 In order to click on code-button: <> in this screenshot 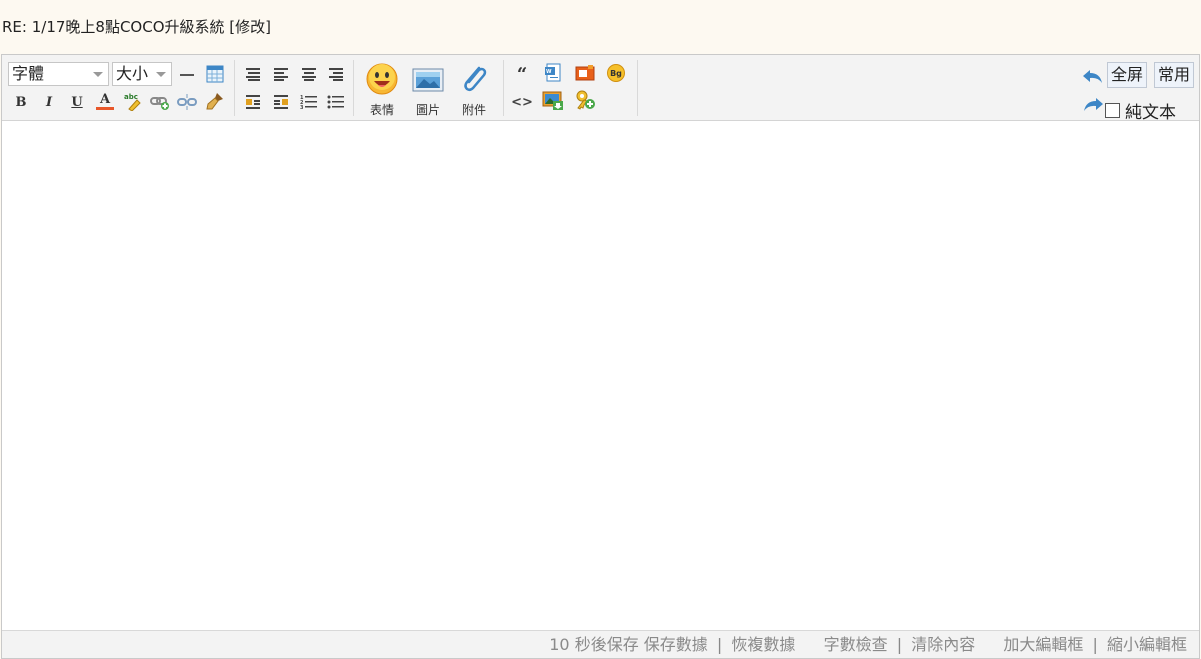, I will do `click(522, 102)`.